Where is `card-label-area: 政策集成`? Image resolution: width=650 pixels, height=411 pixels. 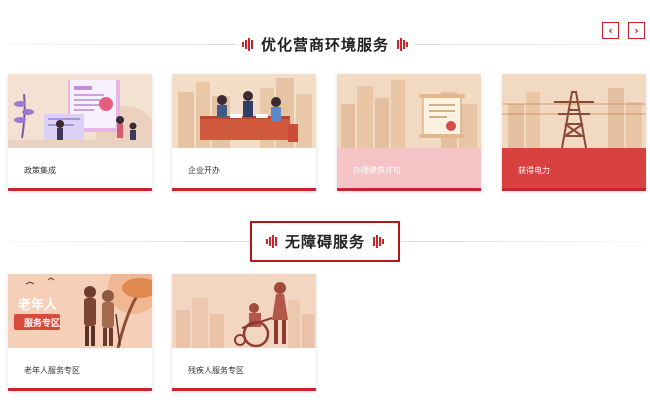 card-label-area: 政策集成 is located at coordinates (80, 168).